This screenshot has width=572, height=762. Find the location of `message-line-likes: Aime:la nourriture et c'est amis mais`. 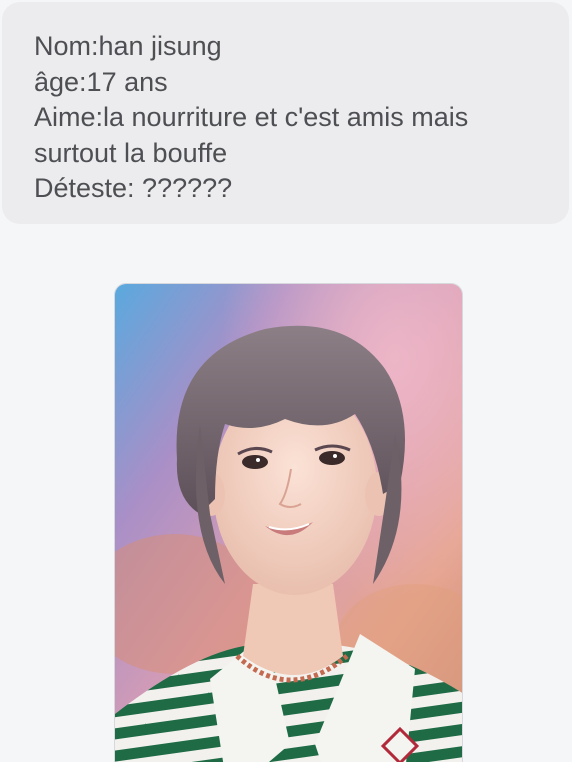

message-line-likes: Aime:la nourriture et c'est amis mais is located at coordinates (251, 117).